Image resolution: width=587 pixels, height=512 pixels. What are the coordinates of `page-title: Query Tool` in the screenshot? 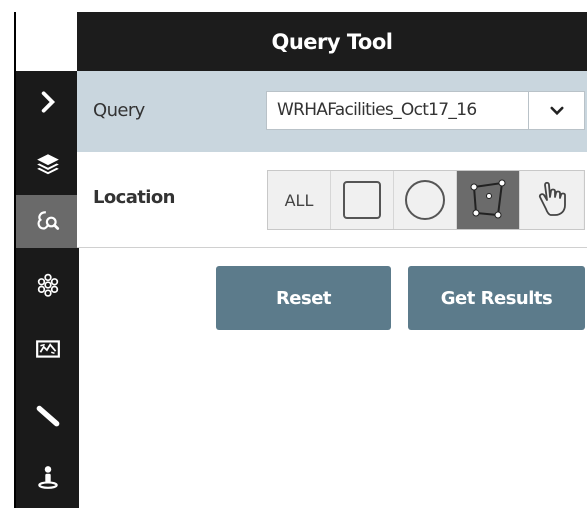 It's located at (332, 41).